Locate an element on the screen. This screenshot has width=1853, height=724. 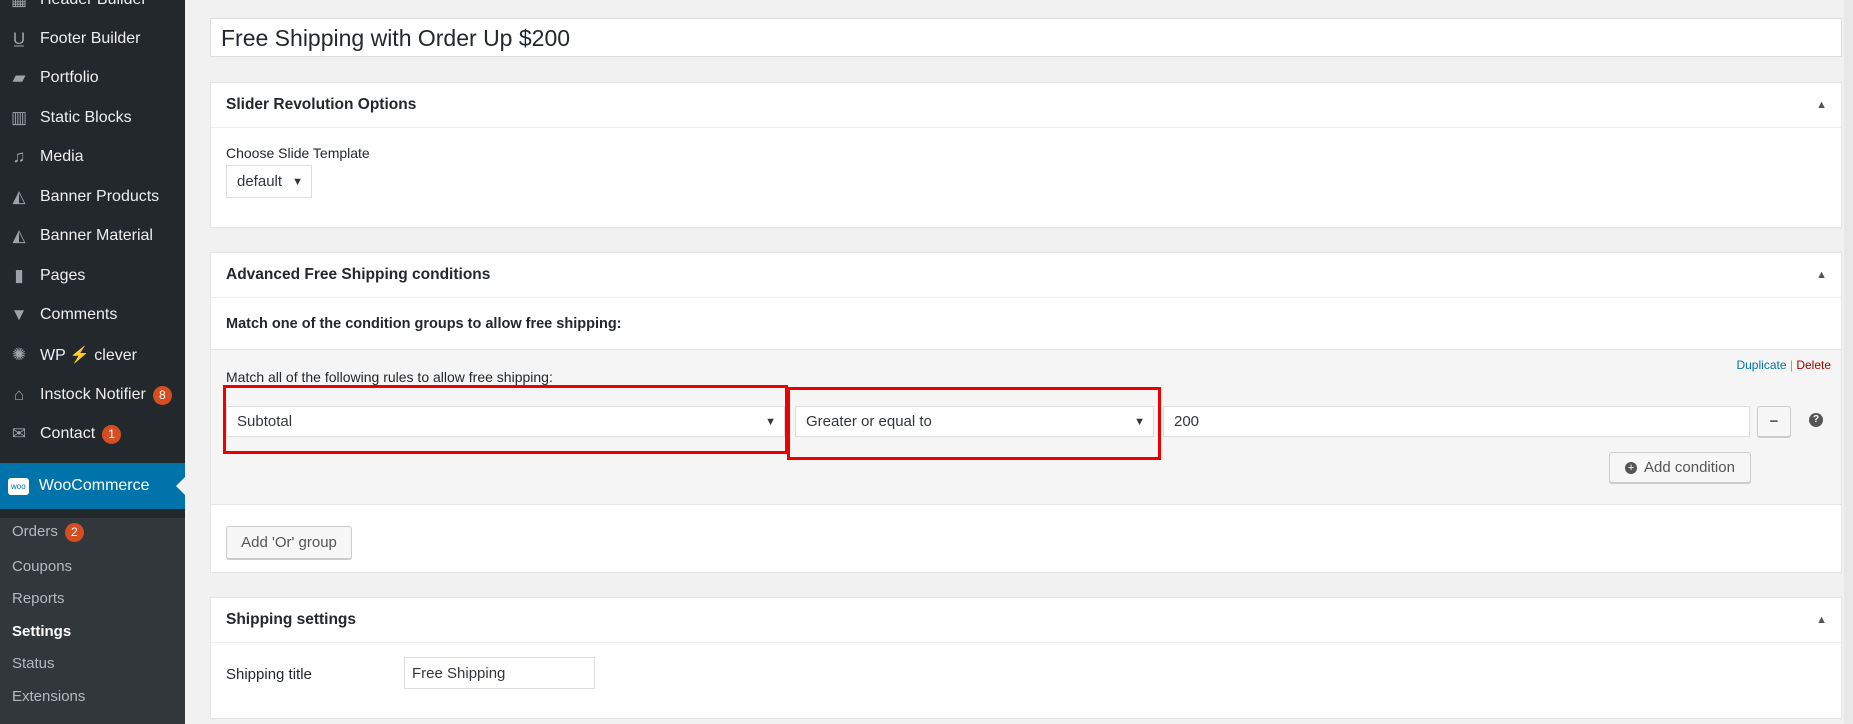
menu-header-builder: ▦Header Builder is located at coordinates (92, 9).